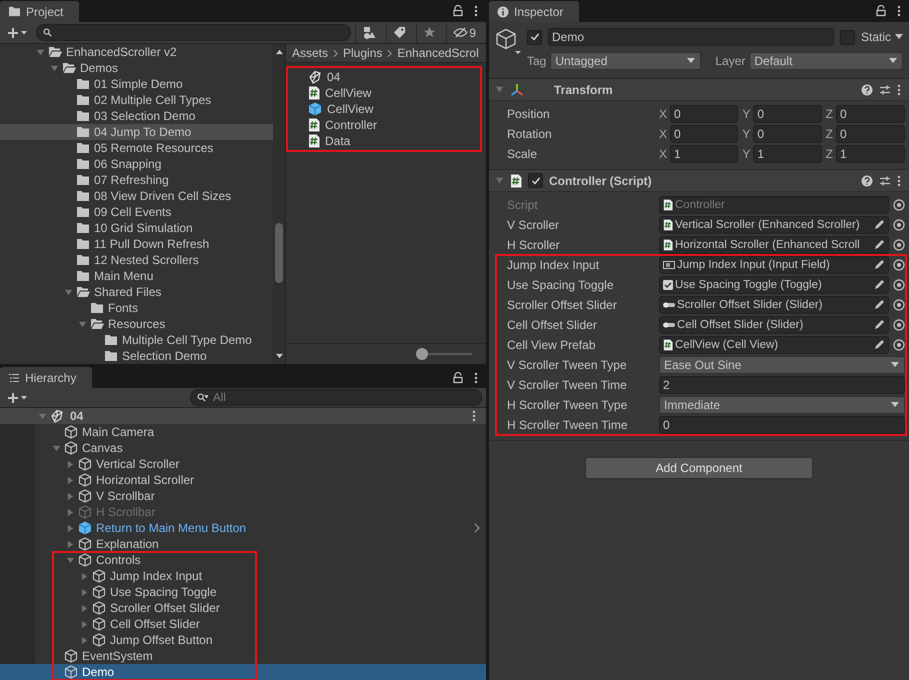  I want to click on object-field: CellView (Cell View), so click(774, 345).